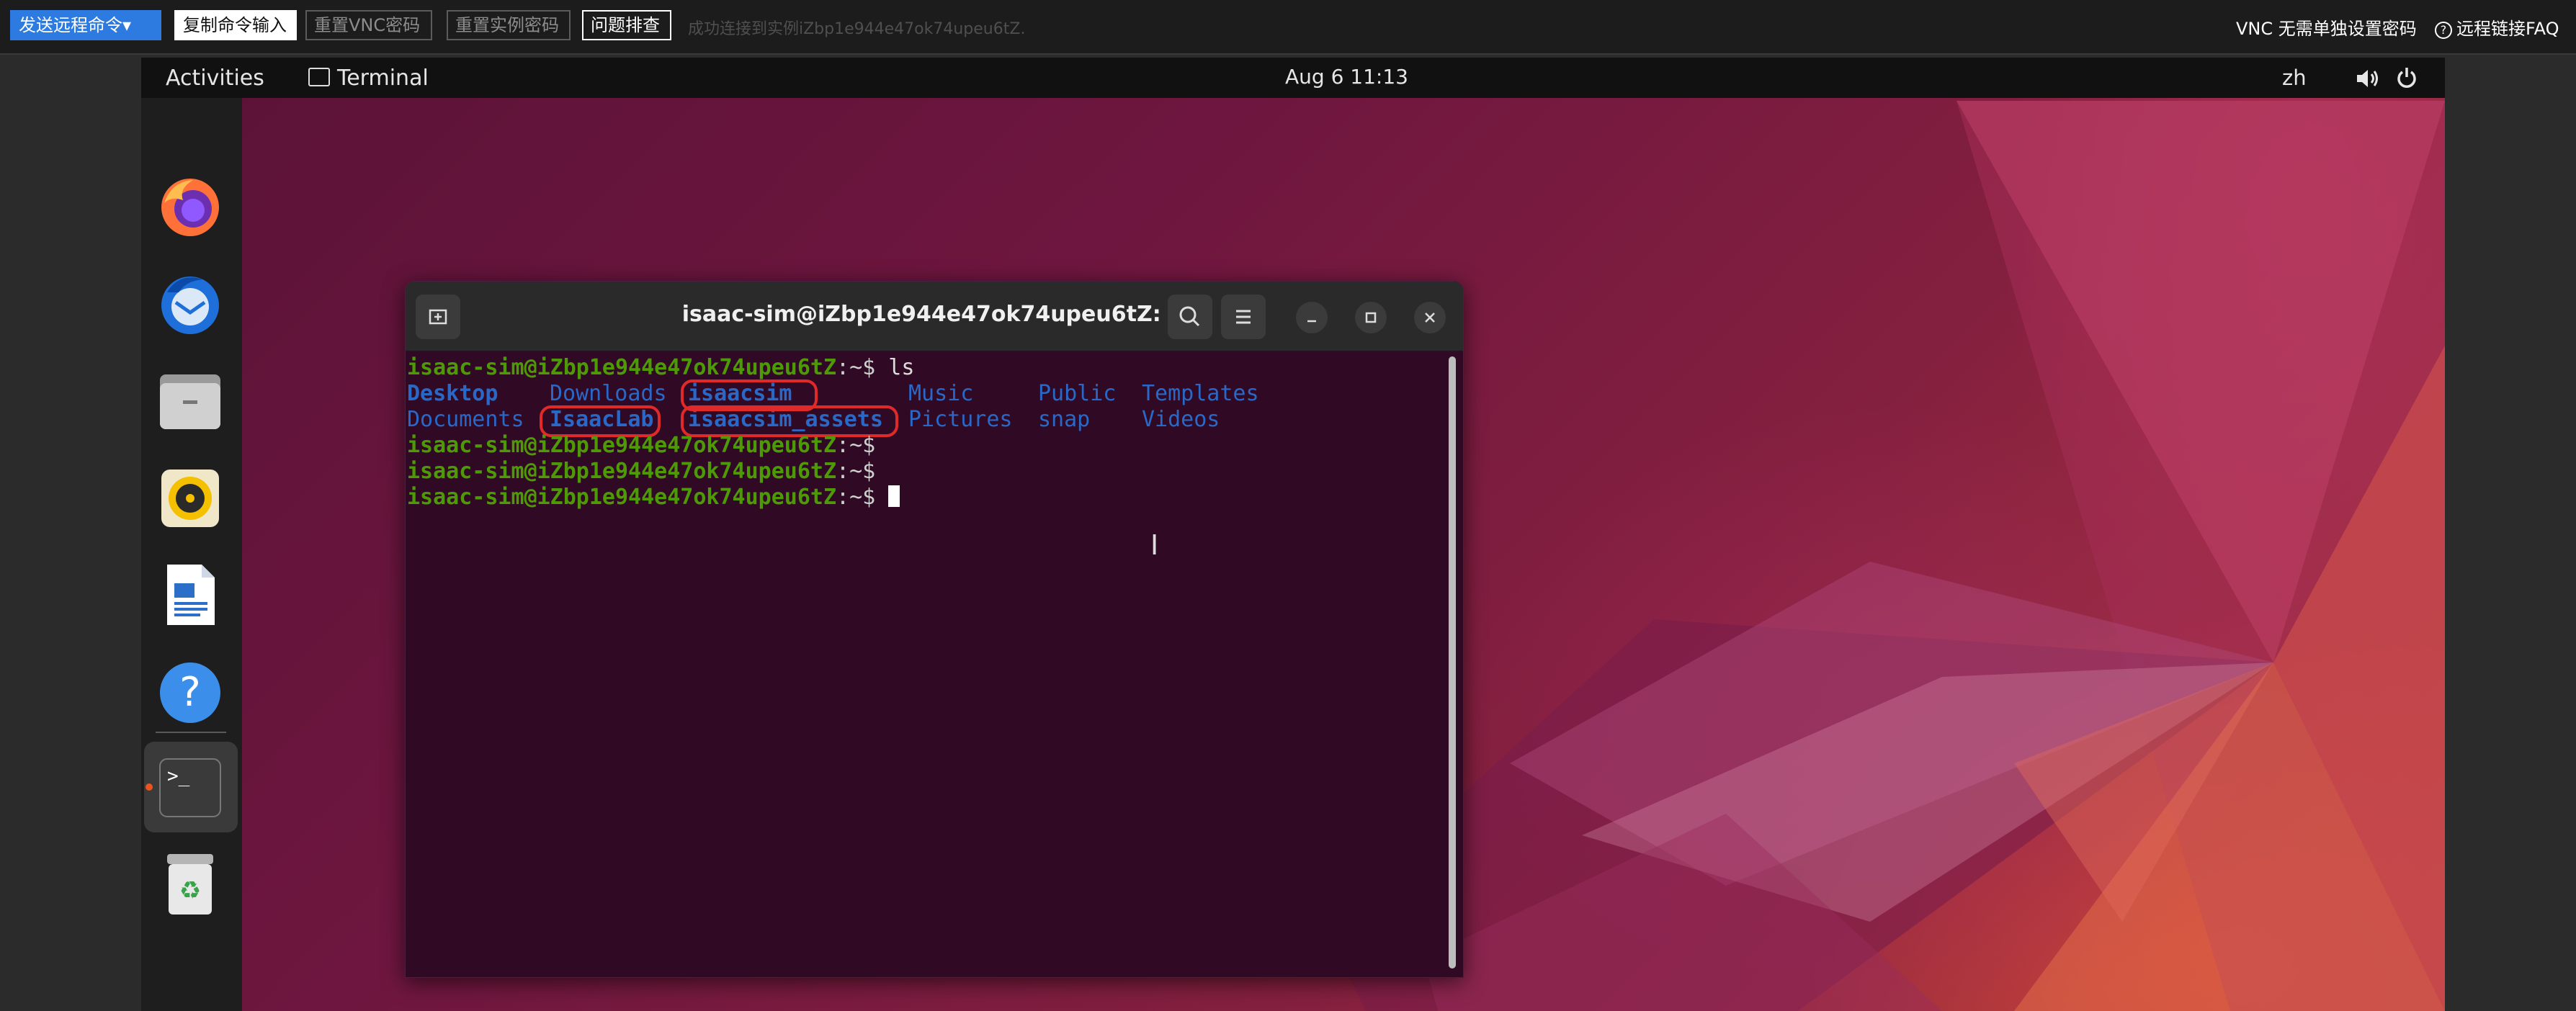  I want to click on trash-icon: ♻, so click(190, 884).